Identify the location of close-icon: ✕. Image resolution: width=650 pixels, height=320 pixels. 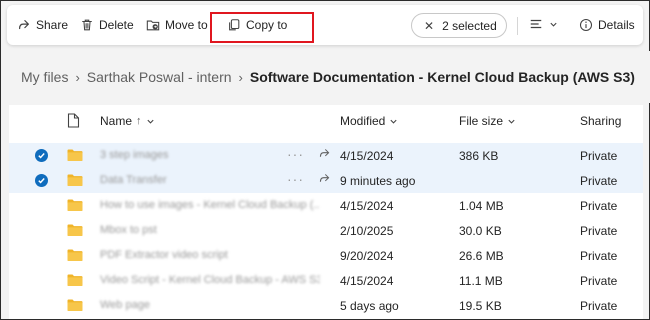
(429, 25).